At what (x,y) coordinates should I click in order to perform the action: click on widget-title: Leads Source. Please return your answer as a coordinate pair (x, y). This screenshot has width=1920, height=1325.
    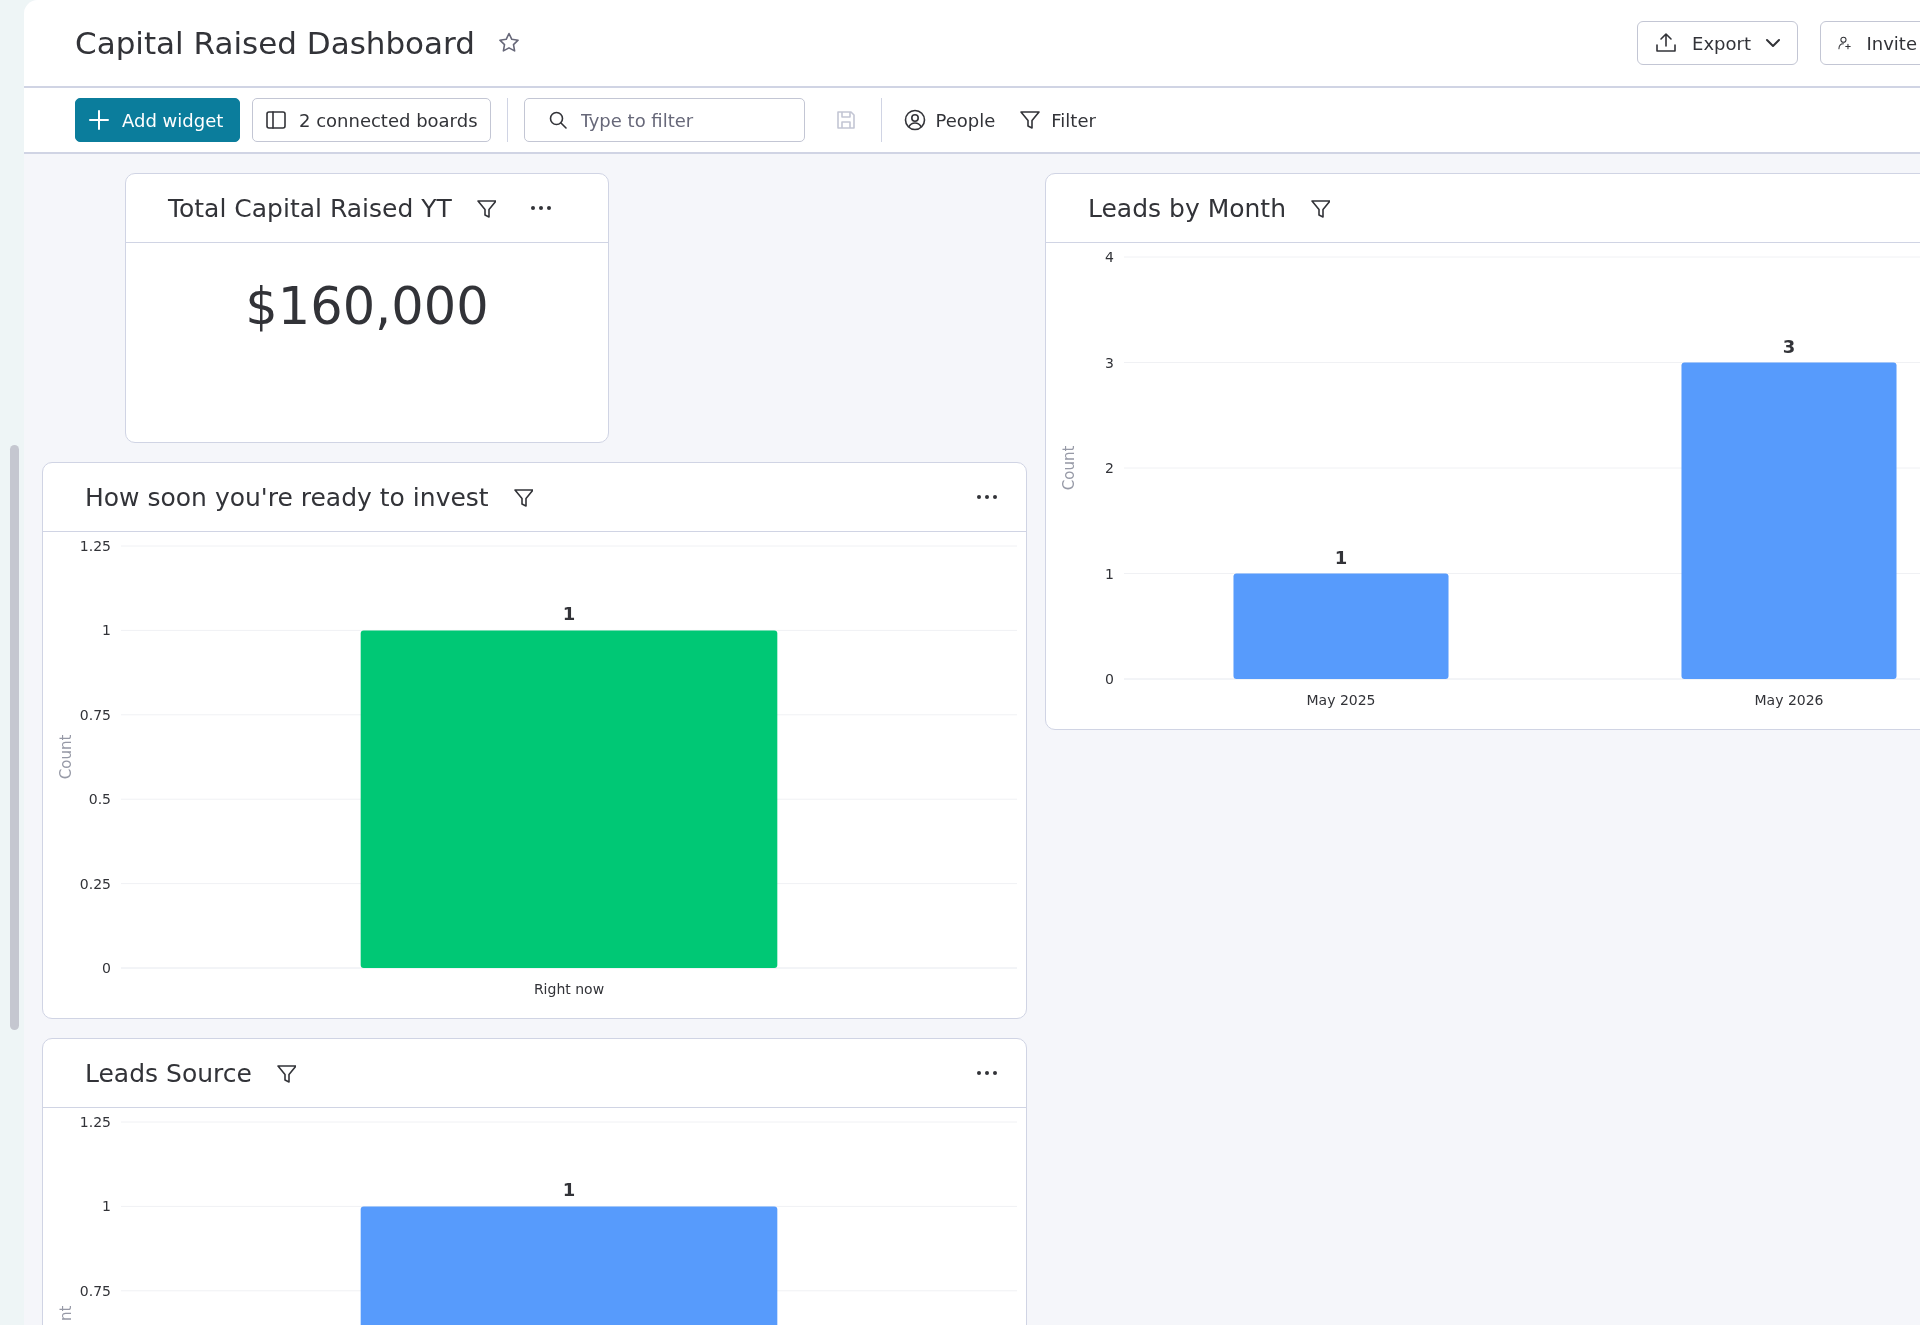
    Looking at the image, I should click on (168, 1073).